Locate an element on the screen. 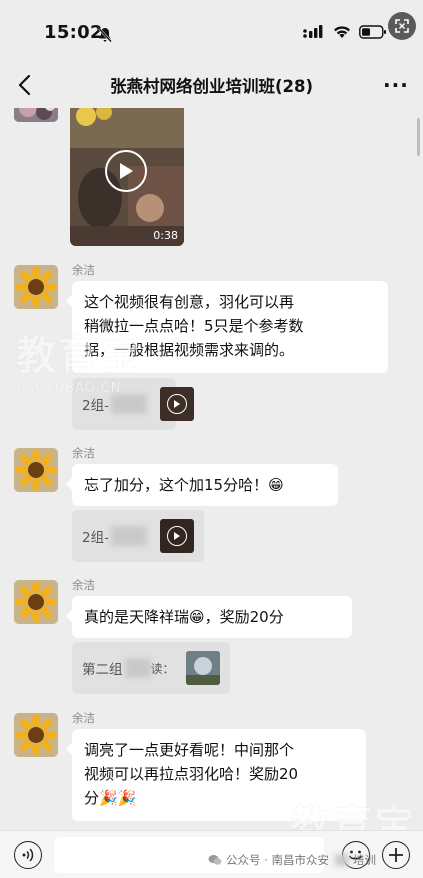 The width and height of the screenshot is (423, 878). wifi-icon is located at coordinates (342, 32).